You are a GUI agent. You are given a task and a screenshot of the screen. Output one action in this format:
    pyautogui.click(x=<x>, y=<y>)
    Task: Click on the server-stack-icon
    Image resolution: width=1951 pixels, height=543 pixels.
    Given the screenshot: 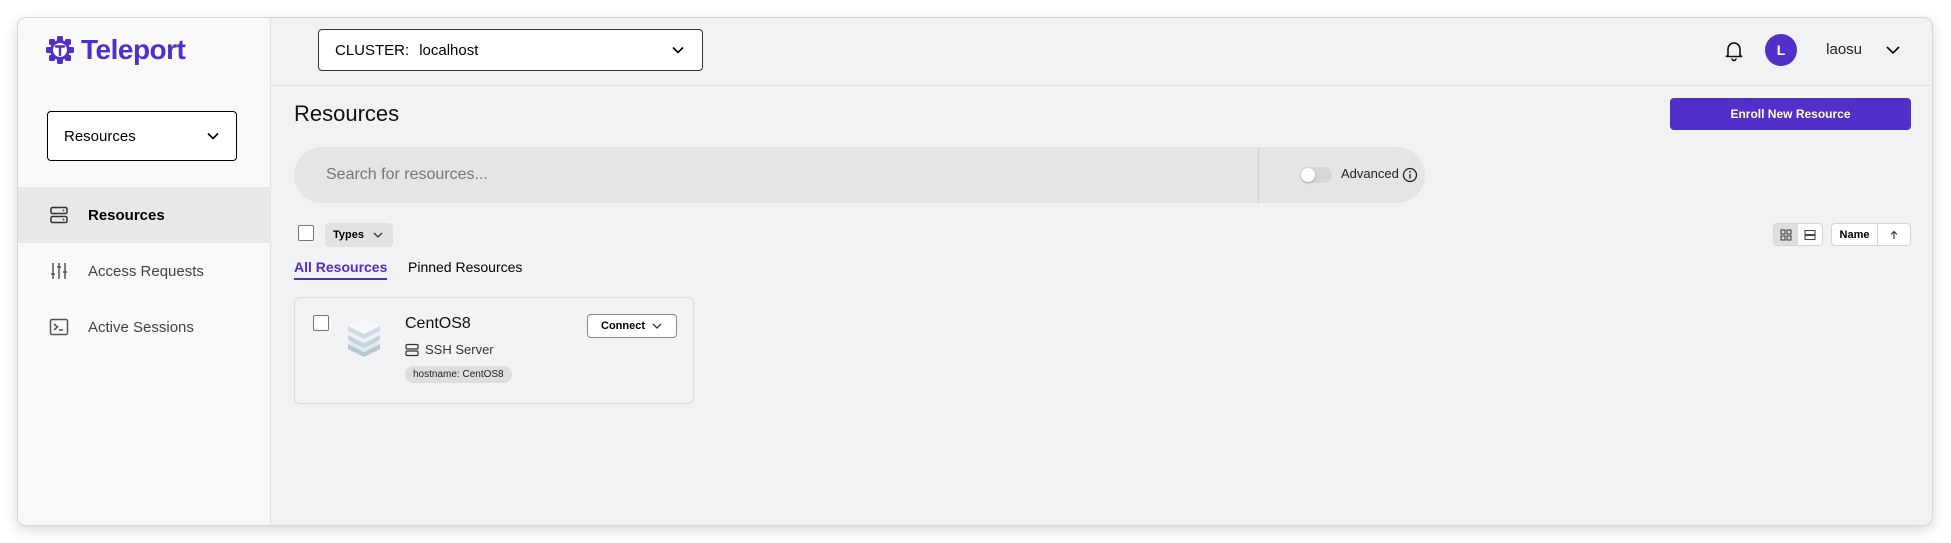 What is the action you would take?
    pyautogui.click(x=364, y=337)
    